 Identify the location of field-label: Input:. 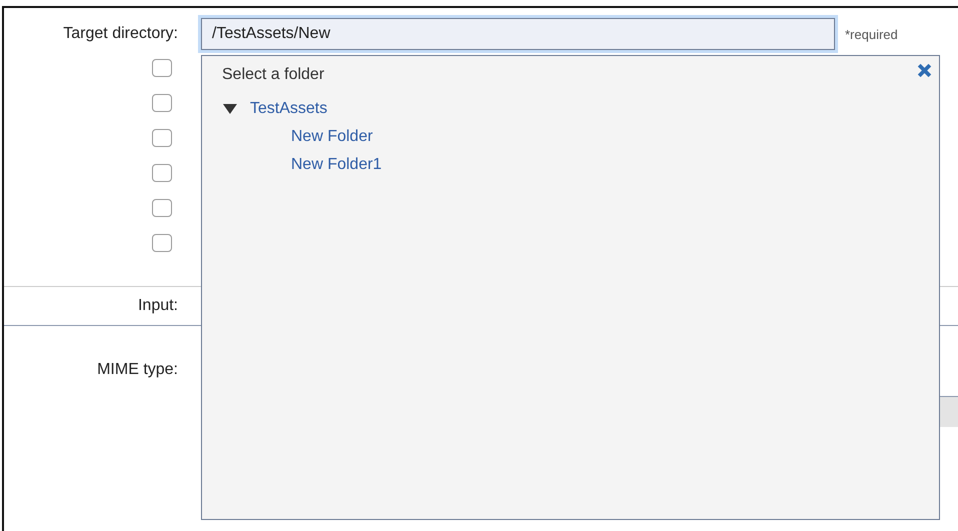
(157, 306).